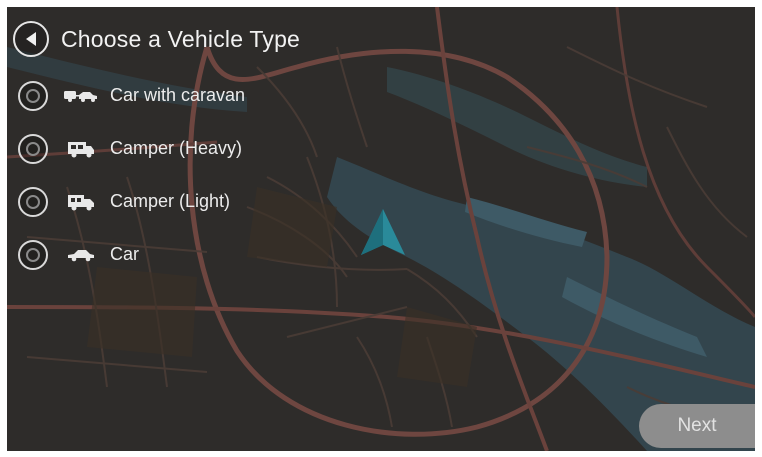 The height and width of the screenshot is (457, 762). I want to click on option-camper-heavy: Camper (Heavy), so click(198, 148).